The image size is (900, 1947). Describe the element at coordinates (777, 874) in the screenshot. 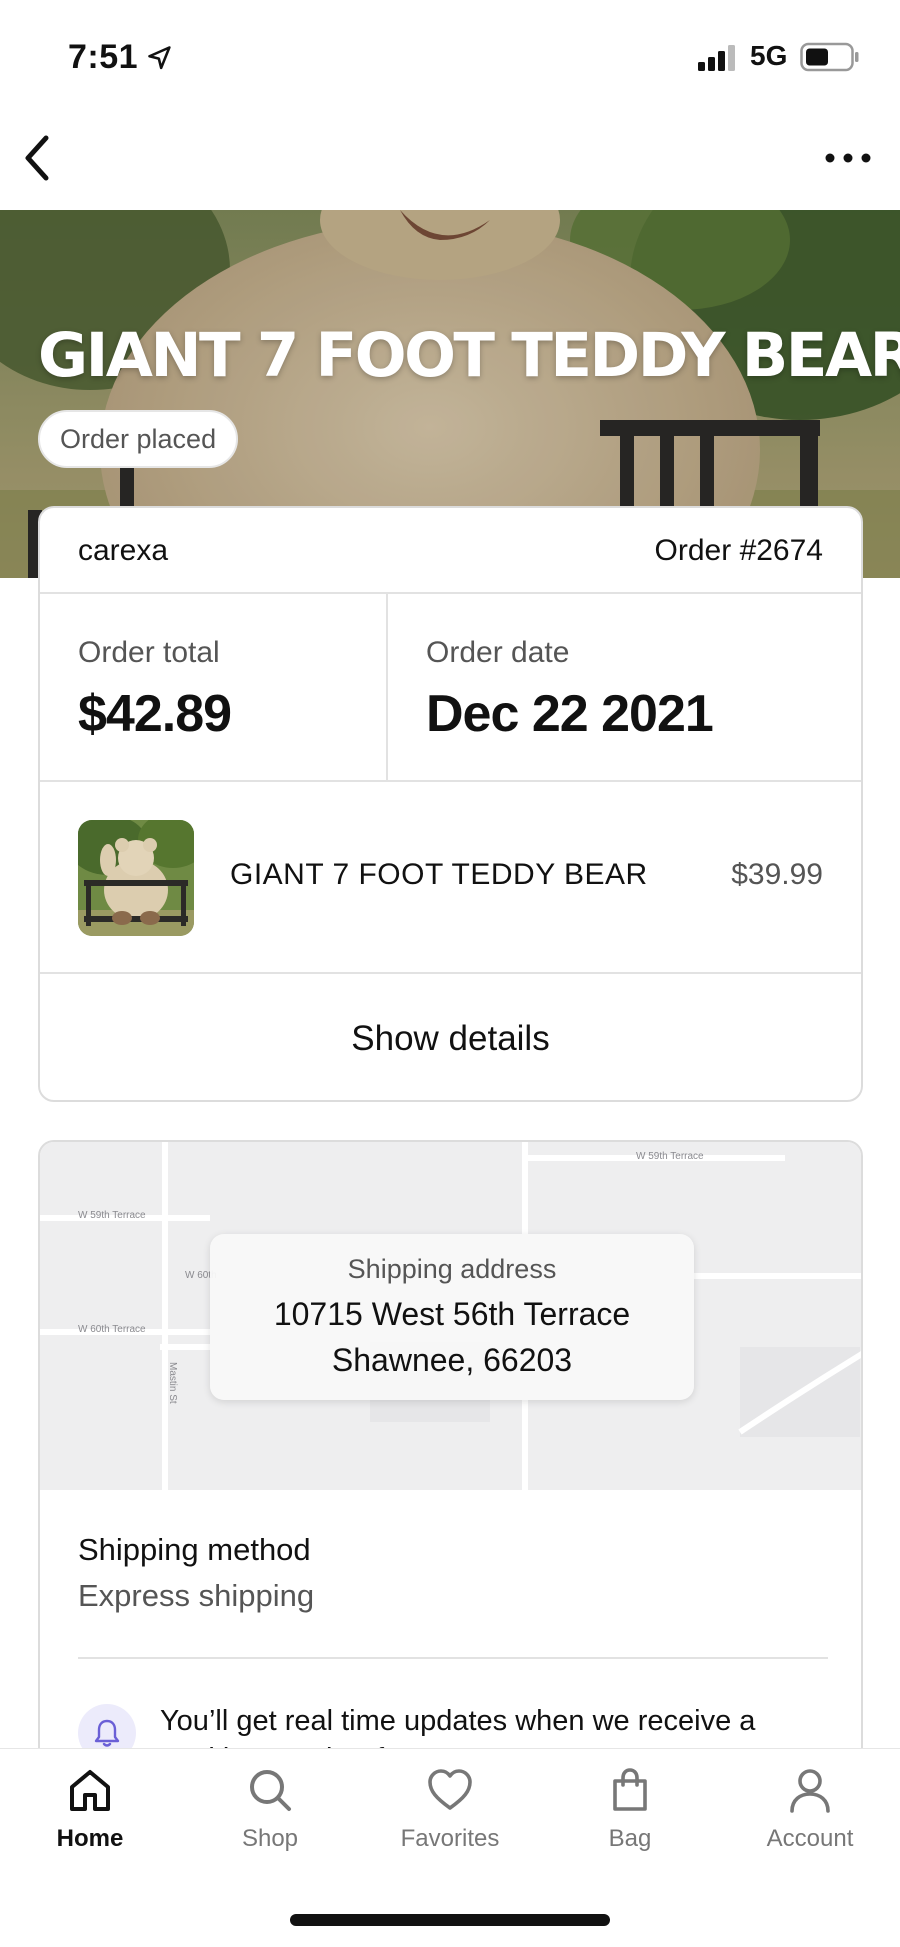

I see `item-price: $39.99` at that location.